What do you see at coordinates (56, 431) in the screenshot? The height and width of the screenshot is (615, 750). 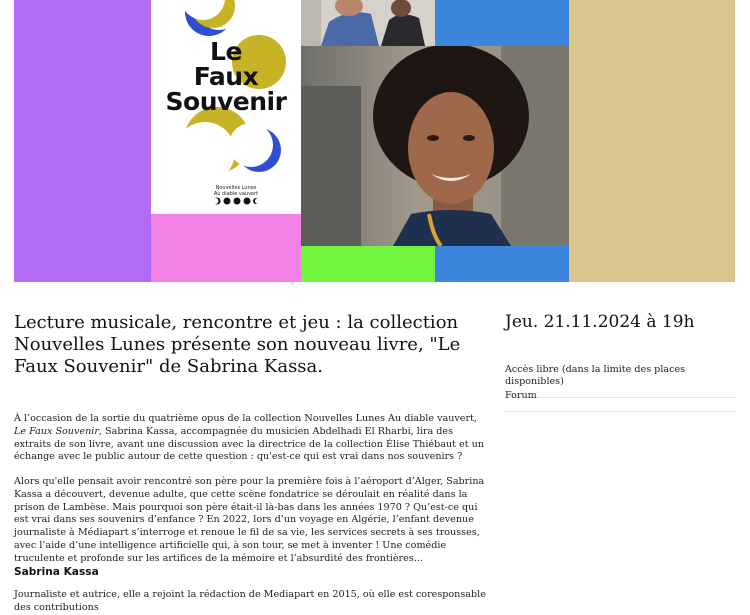 I see `book-title-italic: Le Faux Souvenir` at bounding box center [56, 431].